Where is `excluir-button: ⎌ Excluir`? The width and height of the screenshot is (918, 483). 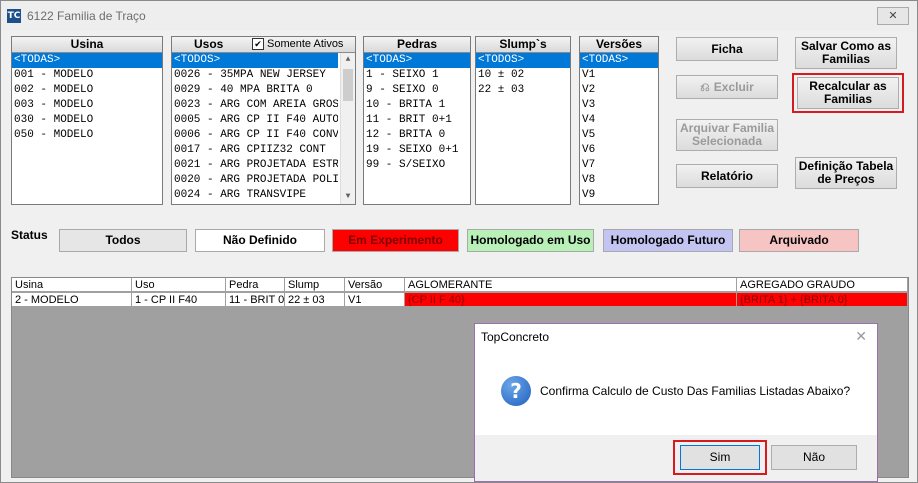
excluir-button: ⎌ Excluir is located at coordinates (727, 87).